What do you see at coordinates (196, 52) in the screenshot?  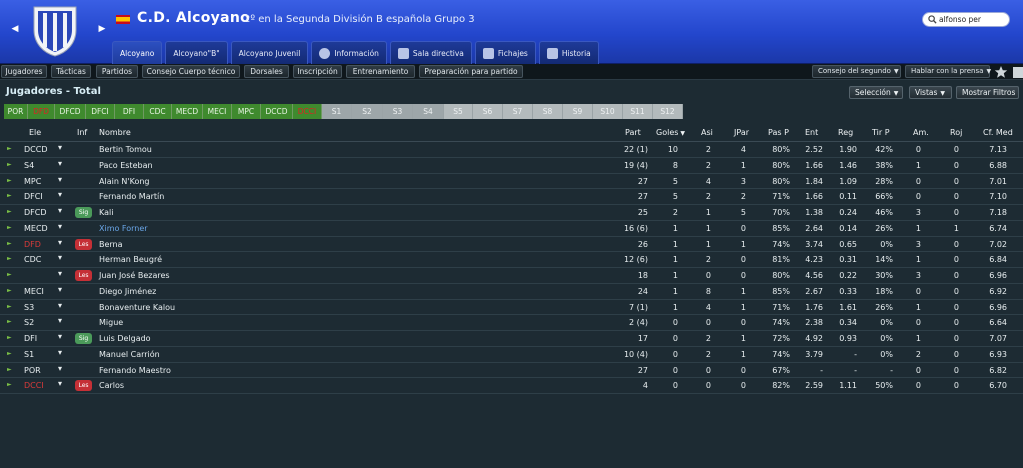 I see `tab-alcoyano-b: Alcoyano"B"` at bounding box center [196, 52].